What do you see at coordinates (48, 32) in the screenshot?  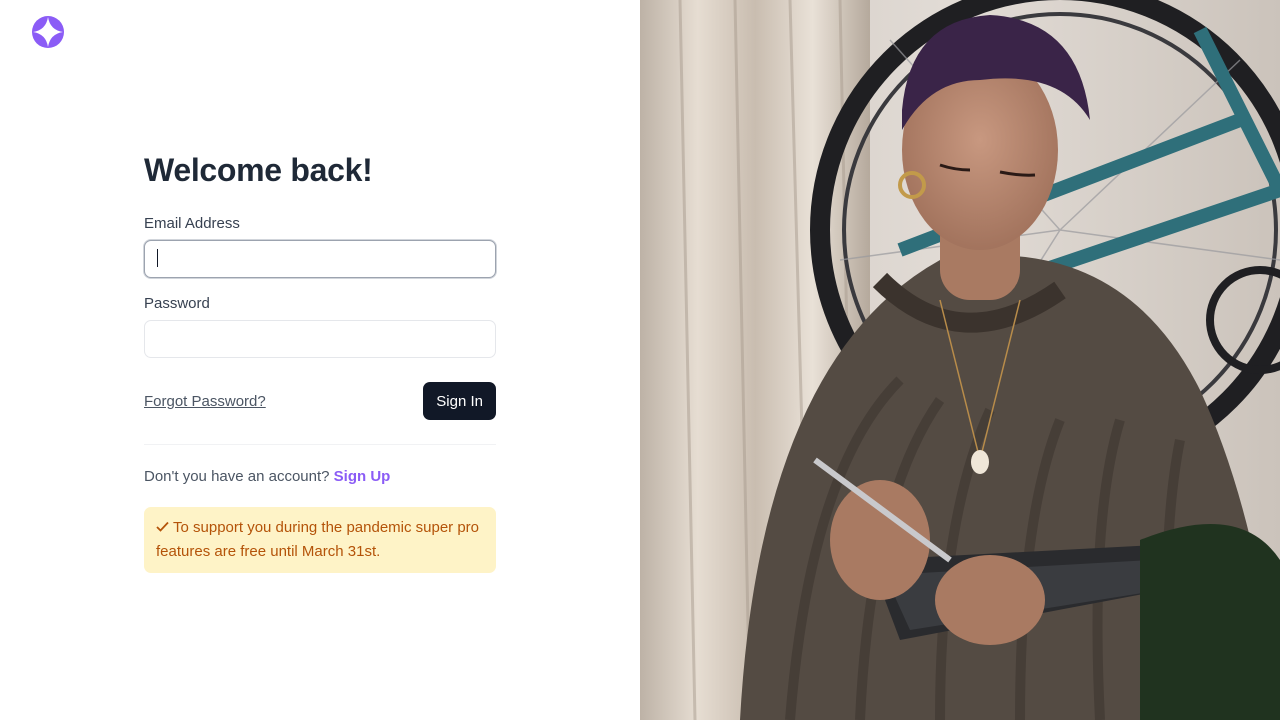 I see `logo-icon` at bounding box center [48, 32].